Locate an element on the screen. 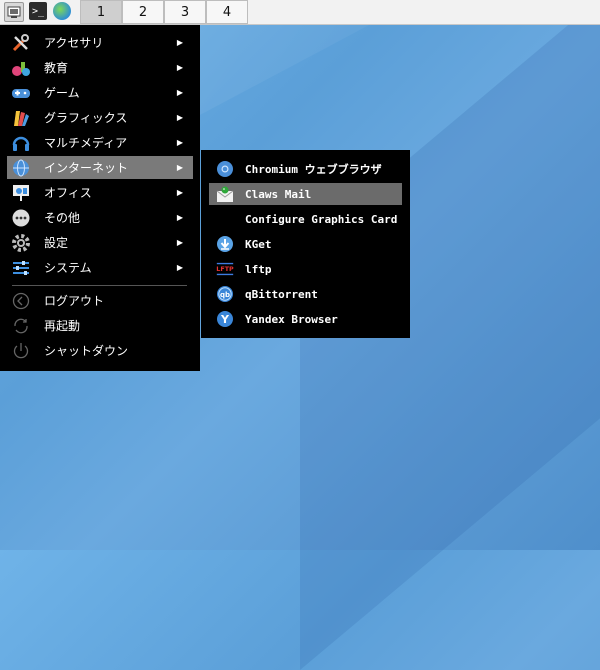 The height and width of the screenshot is (670, 600). yandex-browser-icon: Y is located at coordinates (225, 319).